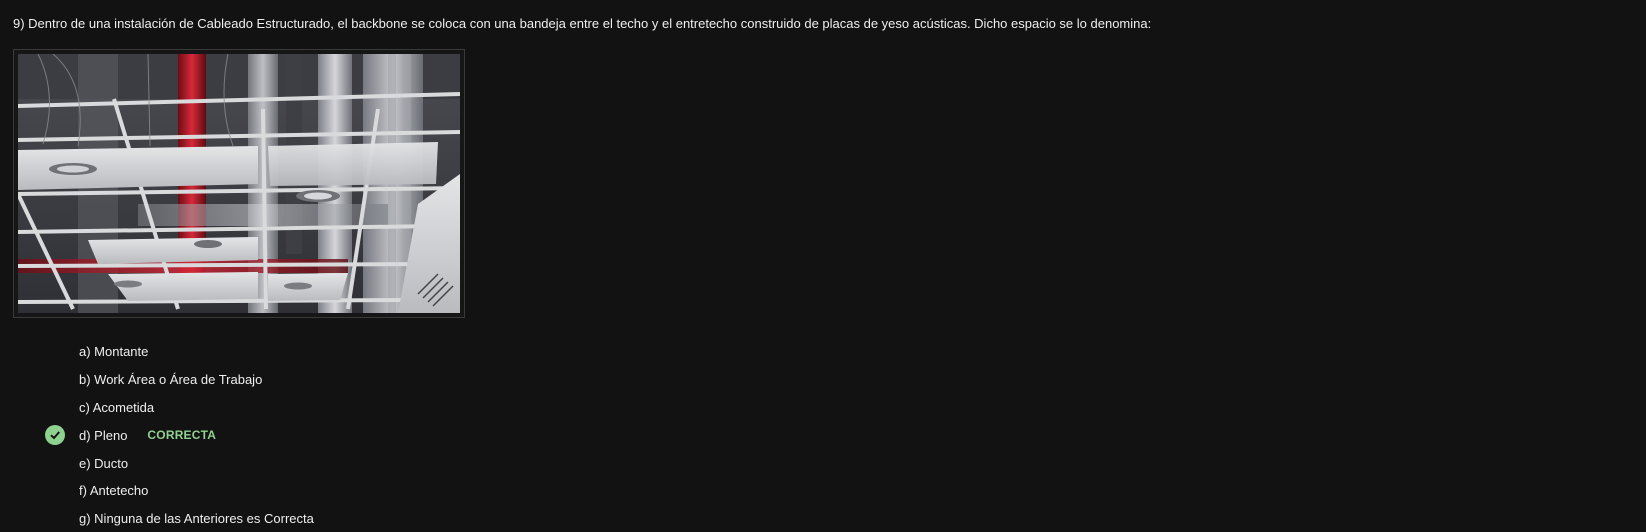 The height and width of the screenshot is (532, 1646). I want to click on option-label: d) Pleno, so click(103, 435).